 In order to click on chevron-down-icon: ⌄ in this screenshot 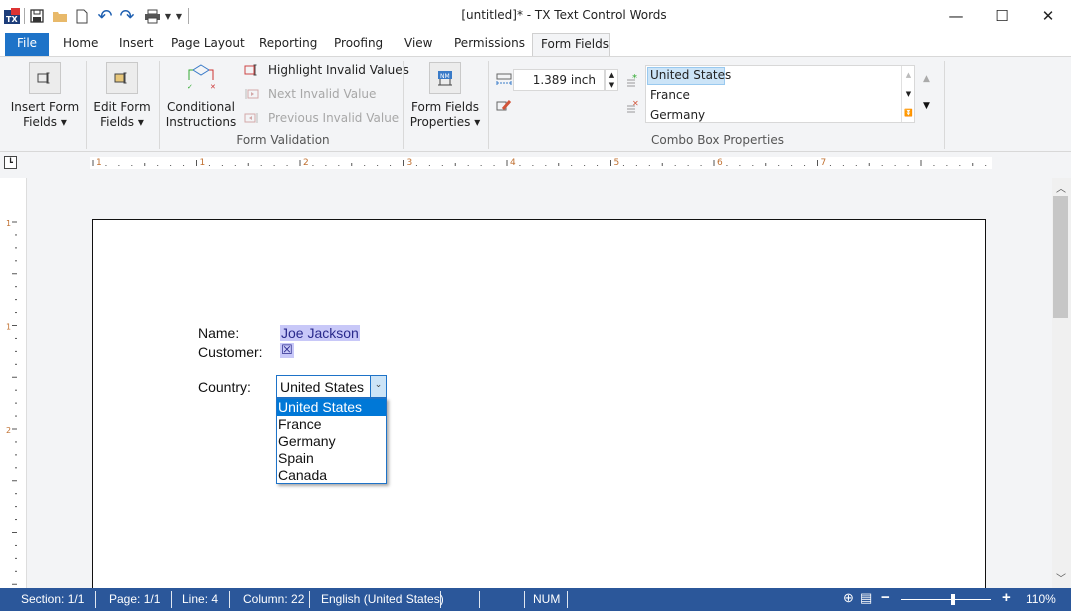, I will do `click(378, 386)`.